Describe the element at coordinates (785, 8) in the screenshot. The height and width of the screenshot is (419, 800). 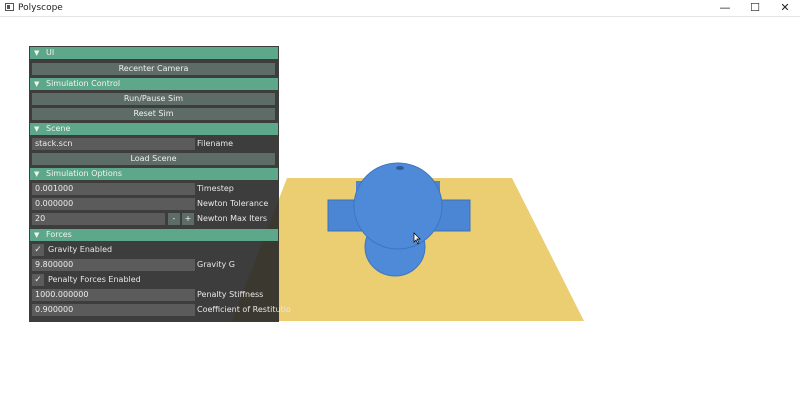
I see `close-button: ✕` at that location.